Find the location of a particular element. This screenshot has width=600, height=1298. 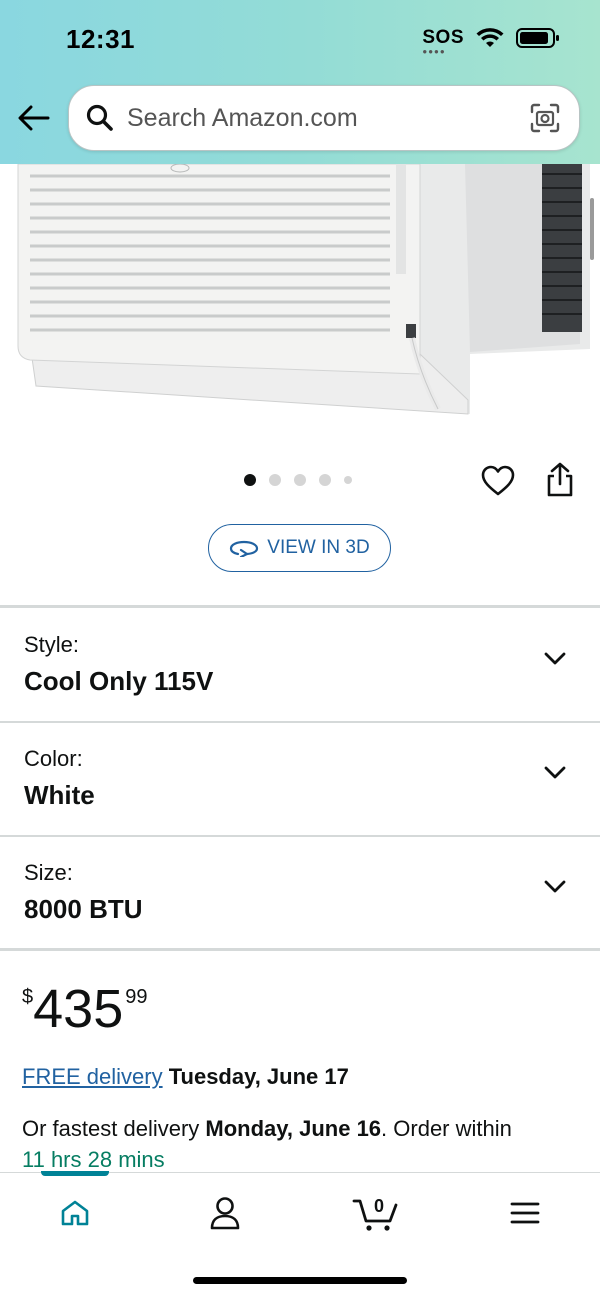

color-label: Color: is located at coordinates (53, 758).